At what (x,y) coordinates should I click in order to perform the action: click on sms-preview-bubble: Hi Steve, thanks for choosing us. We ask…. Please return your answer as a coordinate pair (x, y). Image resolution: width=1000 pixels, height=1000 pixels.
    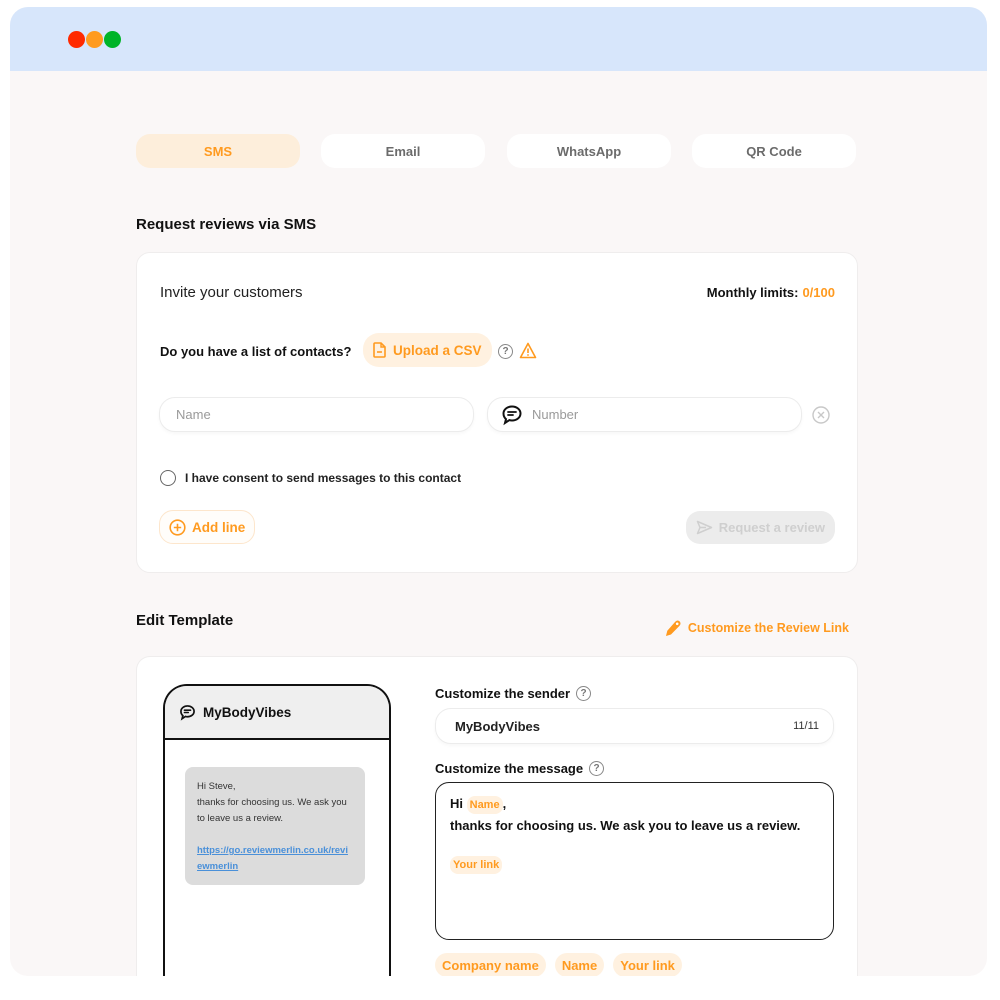
    Looking at the image, I should click on (275, 826).